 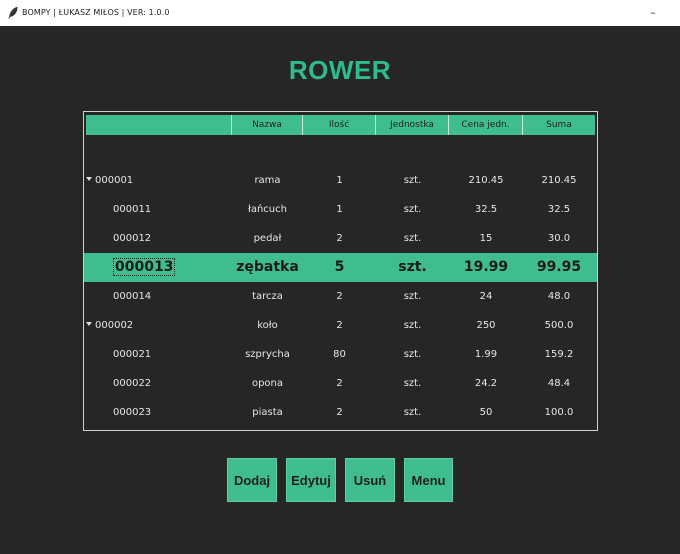 I want to click on table-row-selected: 000013 zębatka 5 szt. 19.99 99.95, so click(x=340, y=267).